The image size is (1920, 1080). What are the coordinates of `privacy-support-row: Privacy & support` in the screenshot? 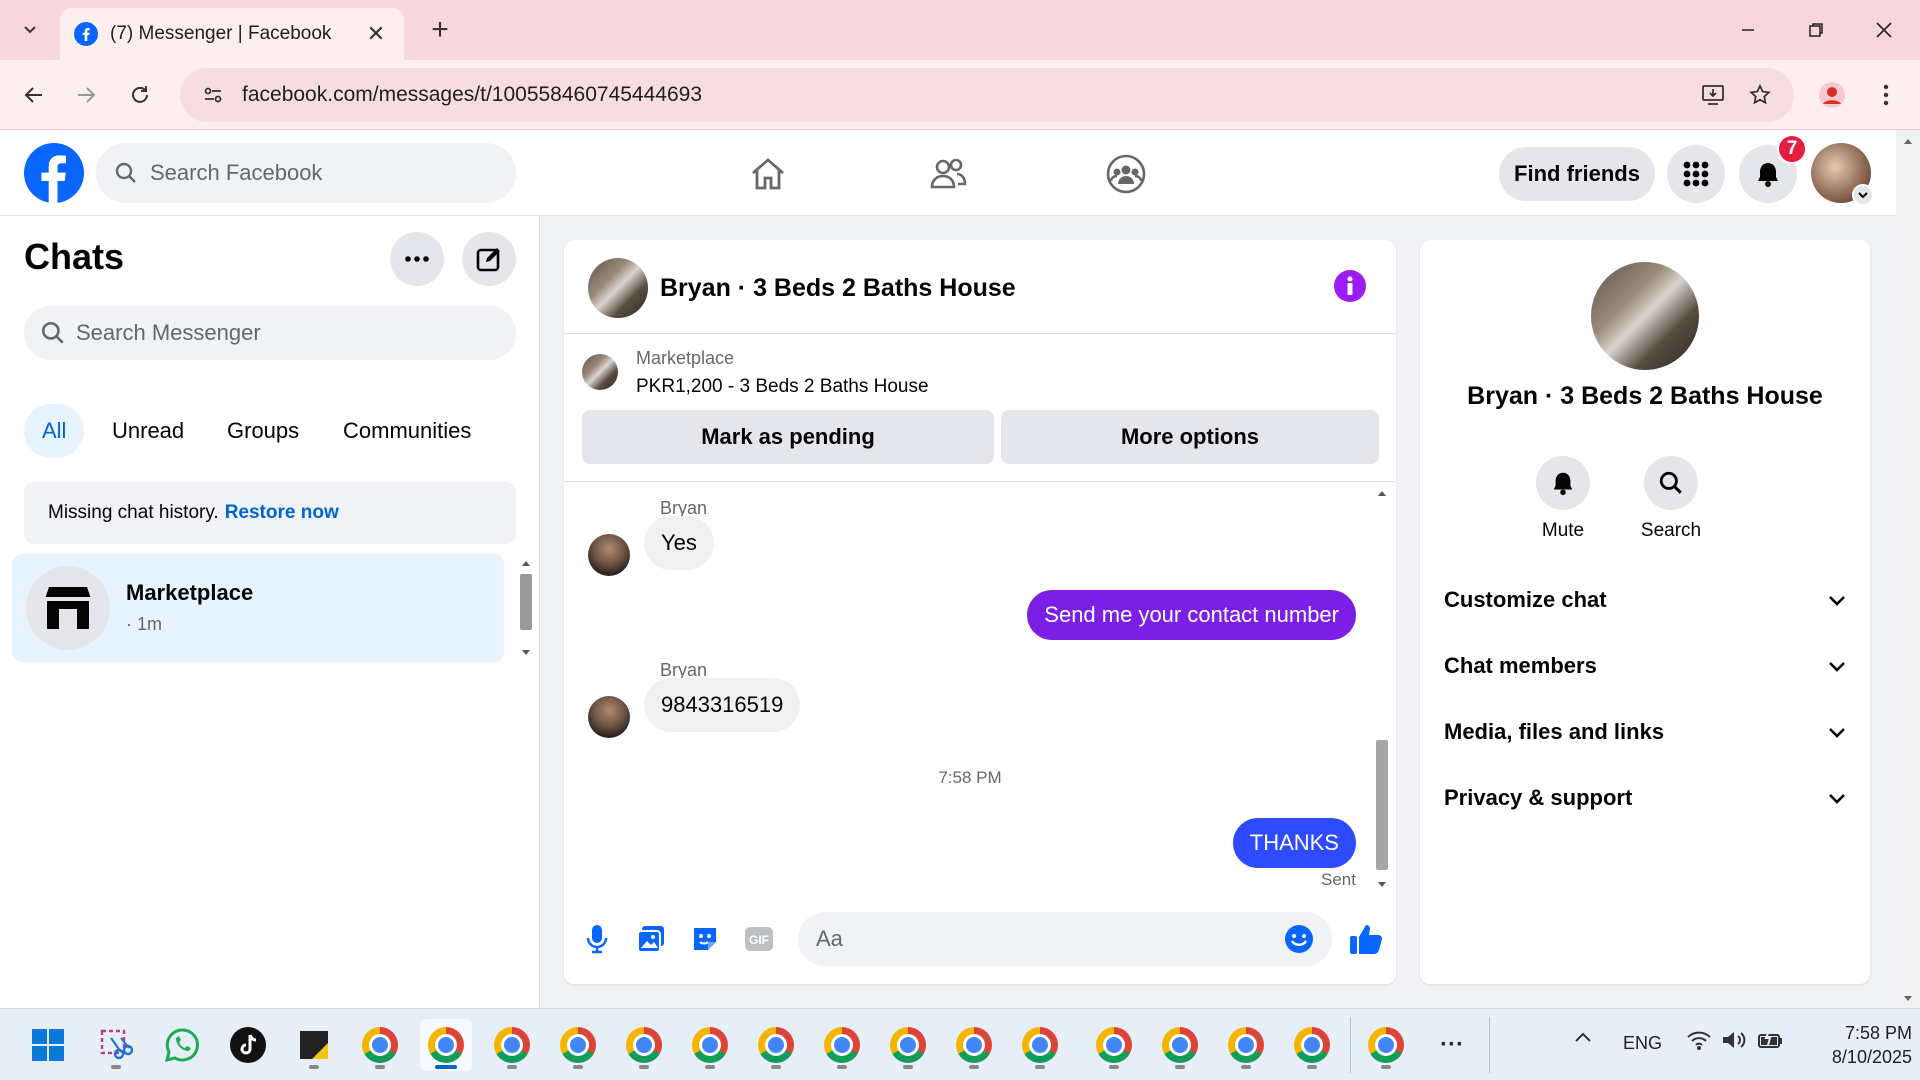 It's located at (1645, 798).